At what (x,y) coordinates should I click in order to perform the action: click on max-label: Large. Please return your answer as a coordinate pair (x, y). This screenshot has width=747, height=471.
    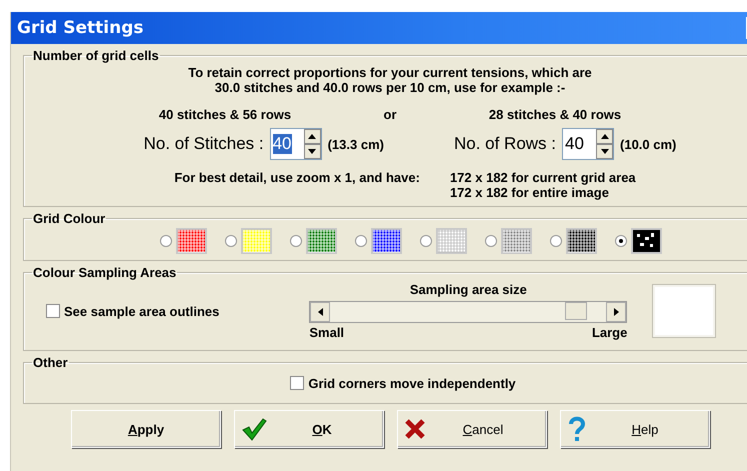
    Looking at the image, I should click on (610, 332).